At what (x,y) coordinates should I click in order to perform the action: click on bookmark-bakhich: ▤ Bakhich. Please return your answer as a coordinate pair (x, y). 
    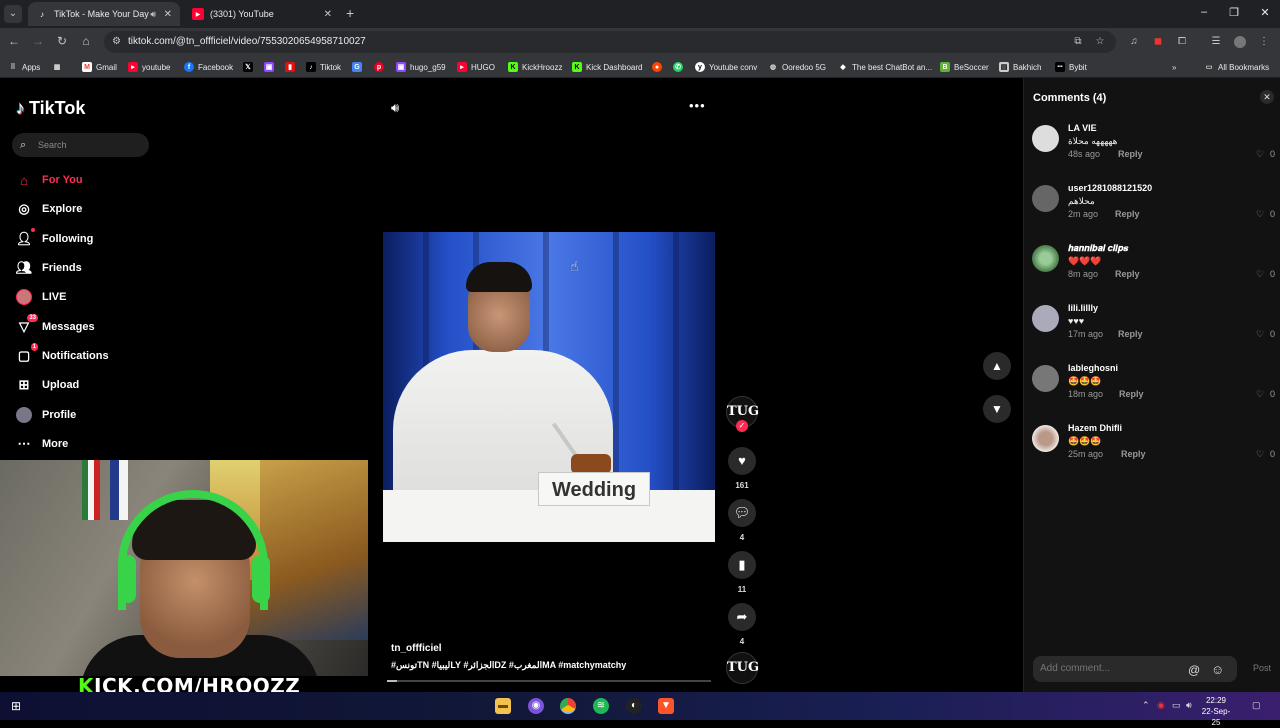
    Looking at the image, I should click on (1020, 67).